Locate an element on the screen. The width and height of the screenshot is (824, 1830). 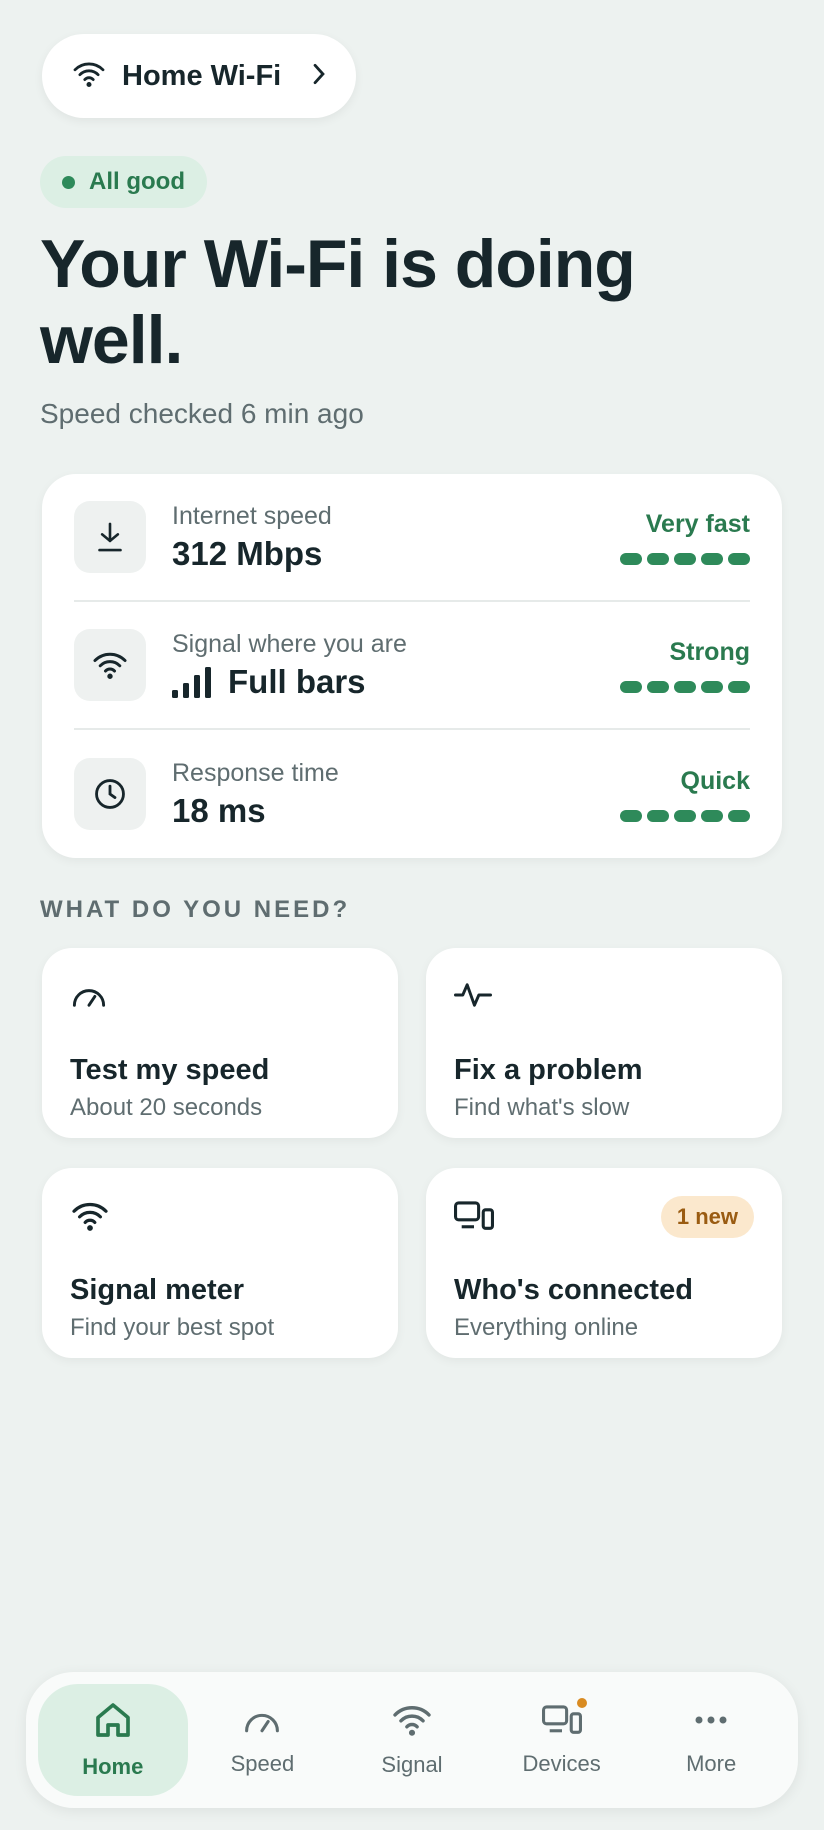
clock-icon is located at coordinates (110, 794).